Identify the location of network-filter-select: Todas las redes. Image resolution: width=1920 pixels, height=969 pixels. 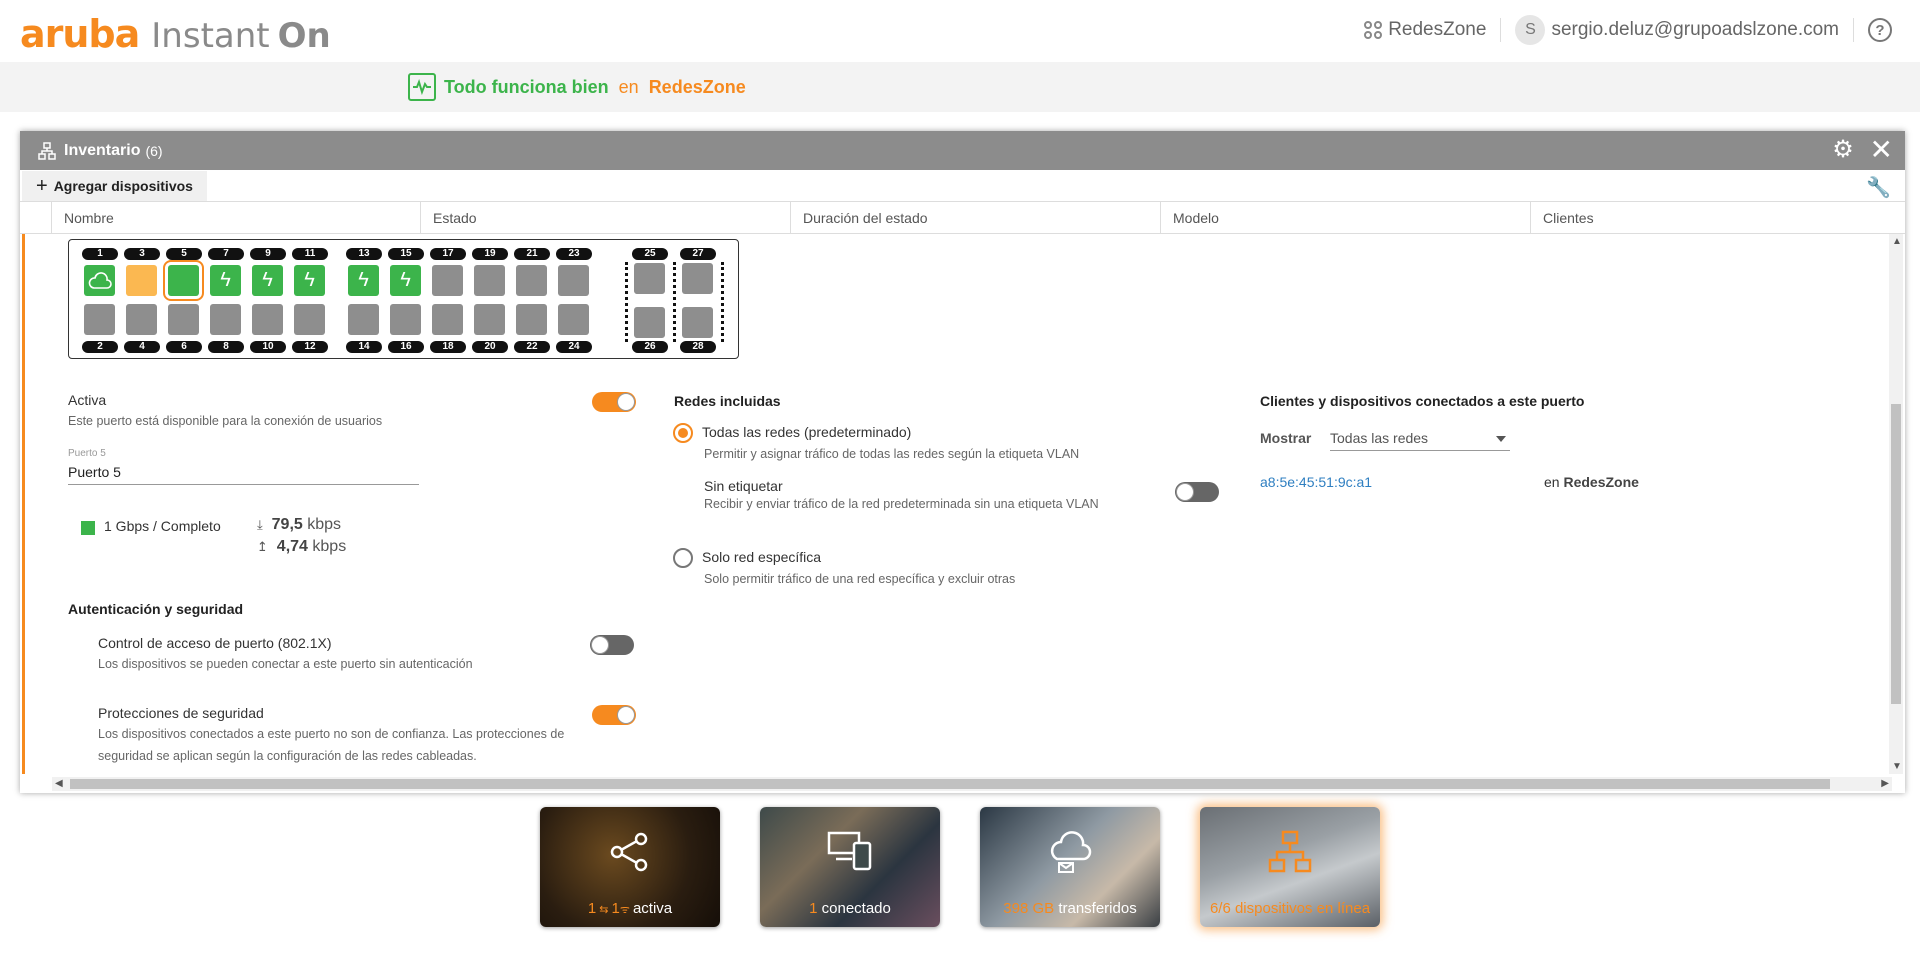
(1420, 440).